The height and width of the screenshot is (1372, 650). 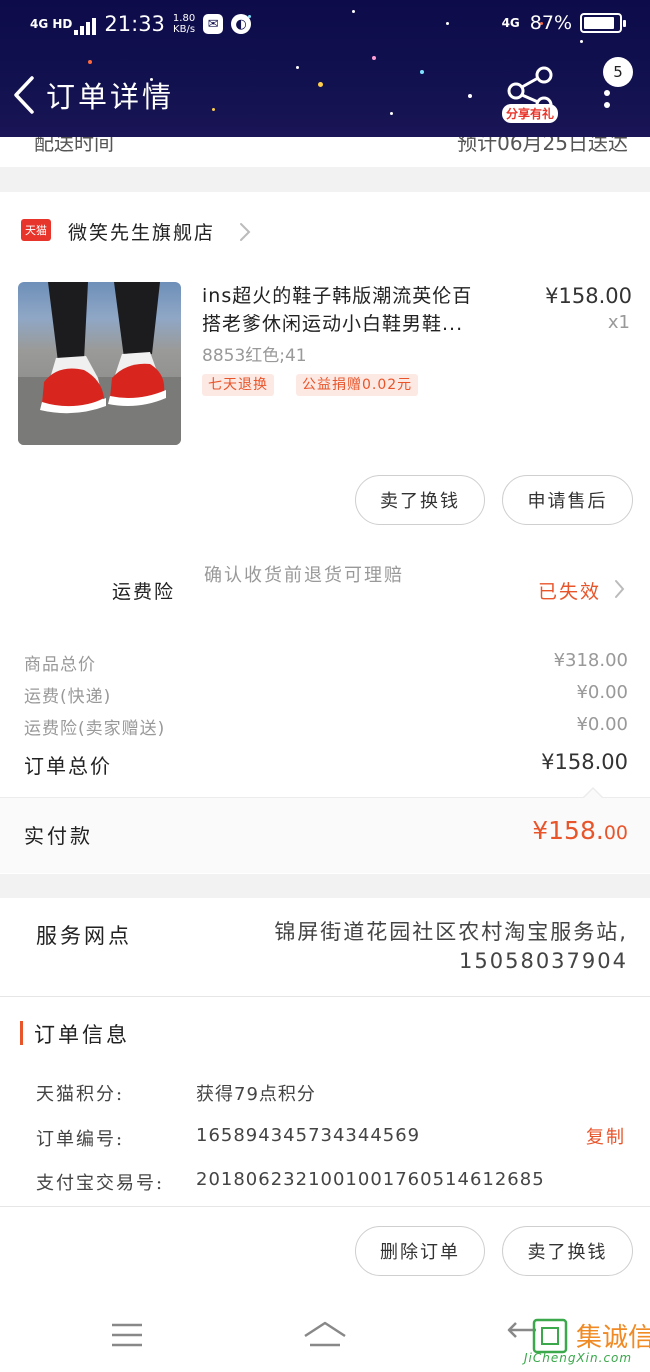 I want to click on charity-tag: 公益捐赠0.02元, so click(x=357, y=385).